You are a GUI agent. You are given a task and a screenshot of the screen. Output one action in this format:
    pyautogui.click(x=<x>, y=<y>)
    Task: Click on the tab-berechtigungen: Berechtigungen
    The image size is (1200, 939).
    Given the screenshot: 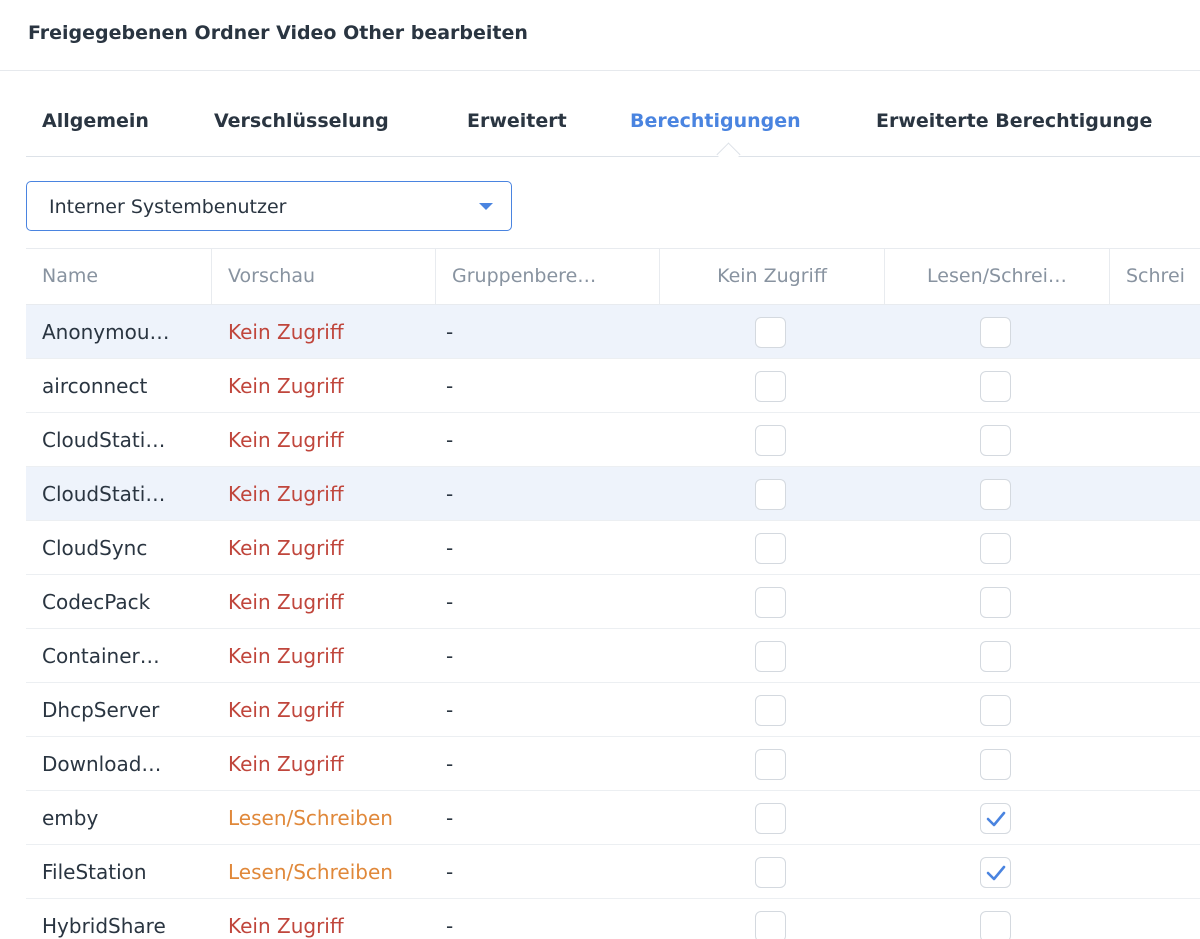 What is the action you would take?
    pyautogui.click(x=715, y=121)
    